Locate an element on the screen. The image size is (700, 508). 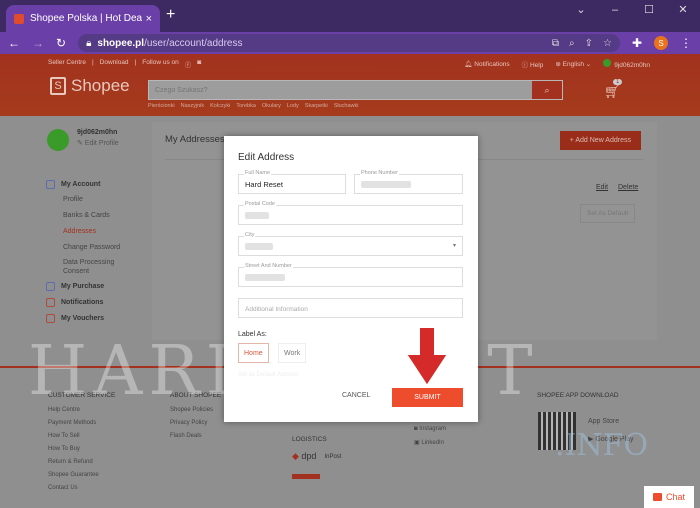
footer-link: Contact Us is located at coordinates (81, 488).